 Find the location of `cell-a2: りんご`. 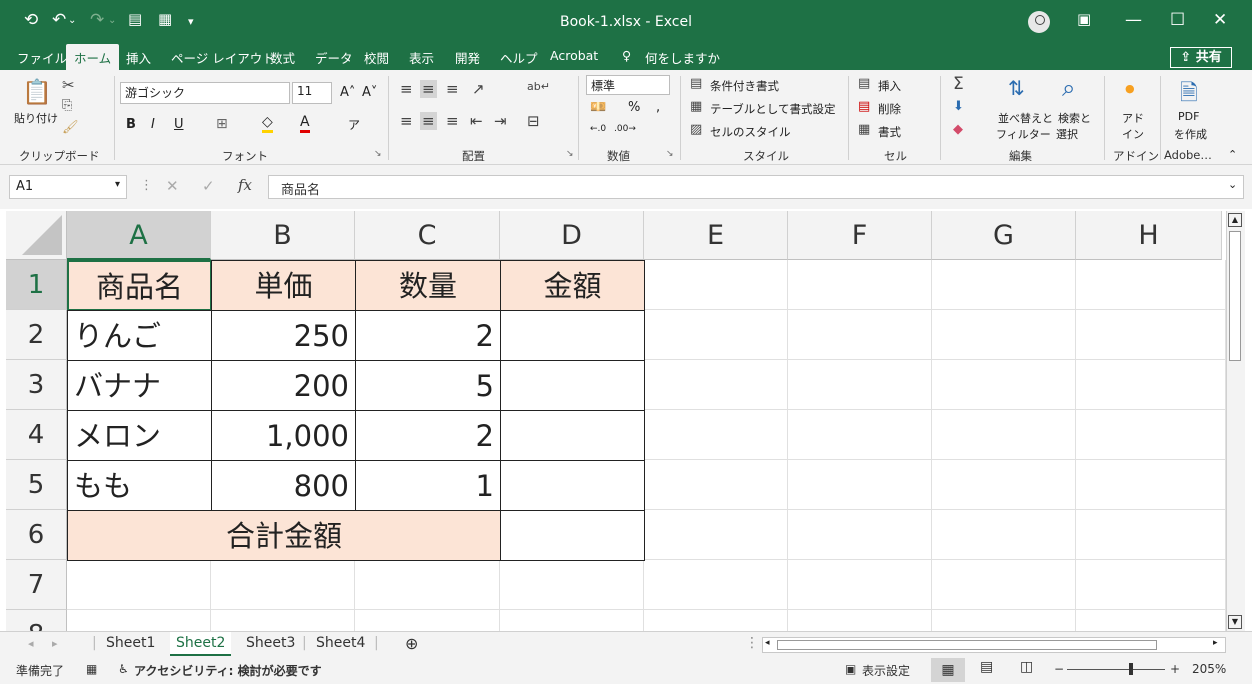

cell-a2: りんご is located at coordinates (139, 335).